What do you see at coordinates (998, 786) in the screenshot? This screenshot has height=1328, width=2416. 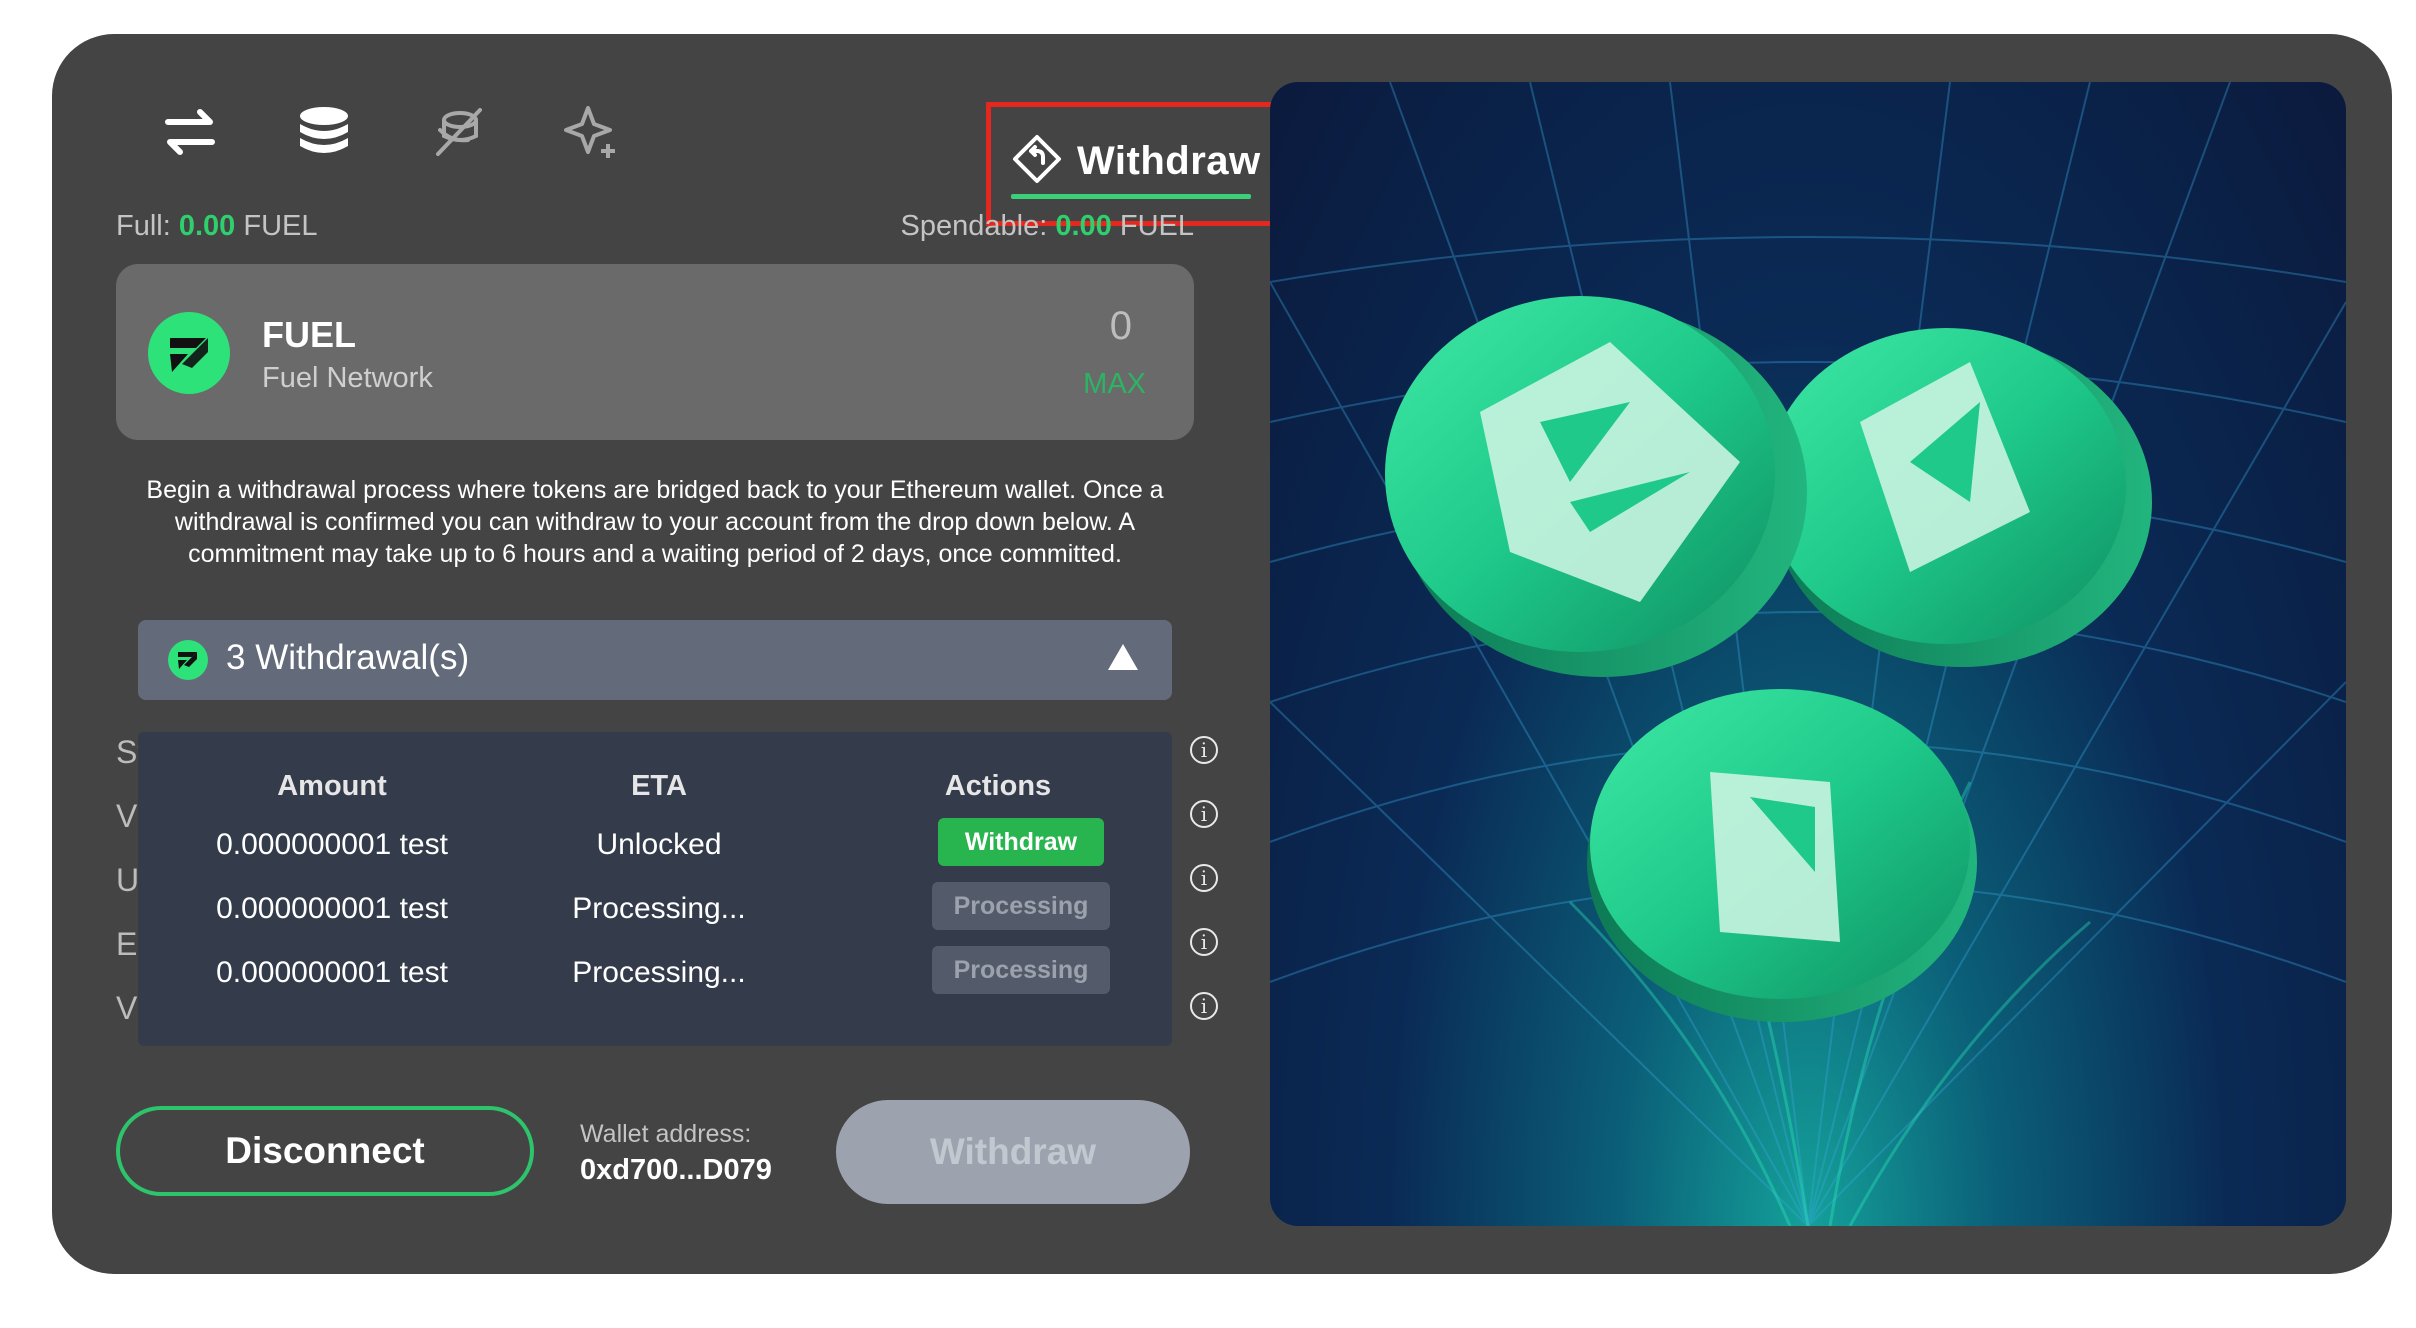 I see `column-header-actions: Actions` at bounding box center [998, 786].